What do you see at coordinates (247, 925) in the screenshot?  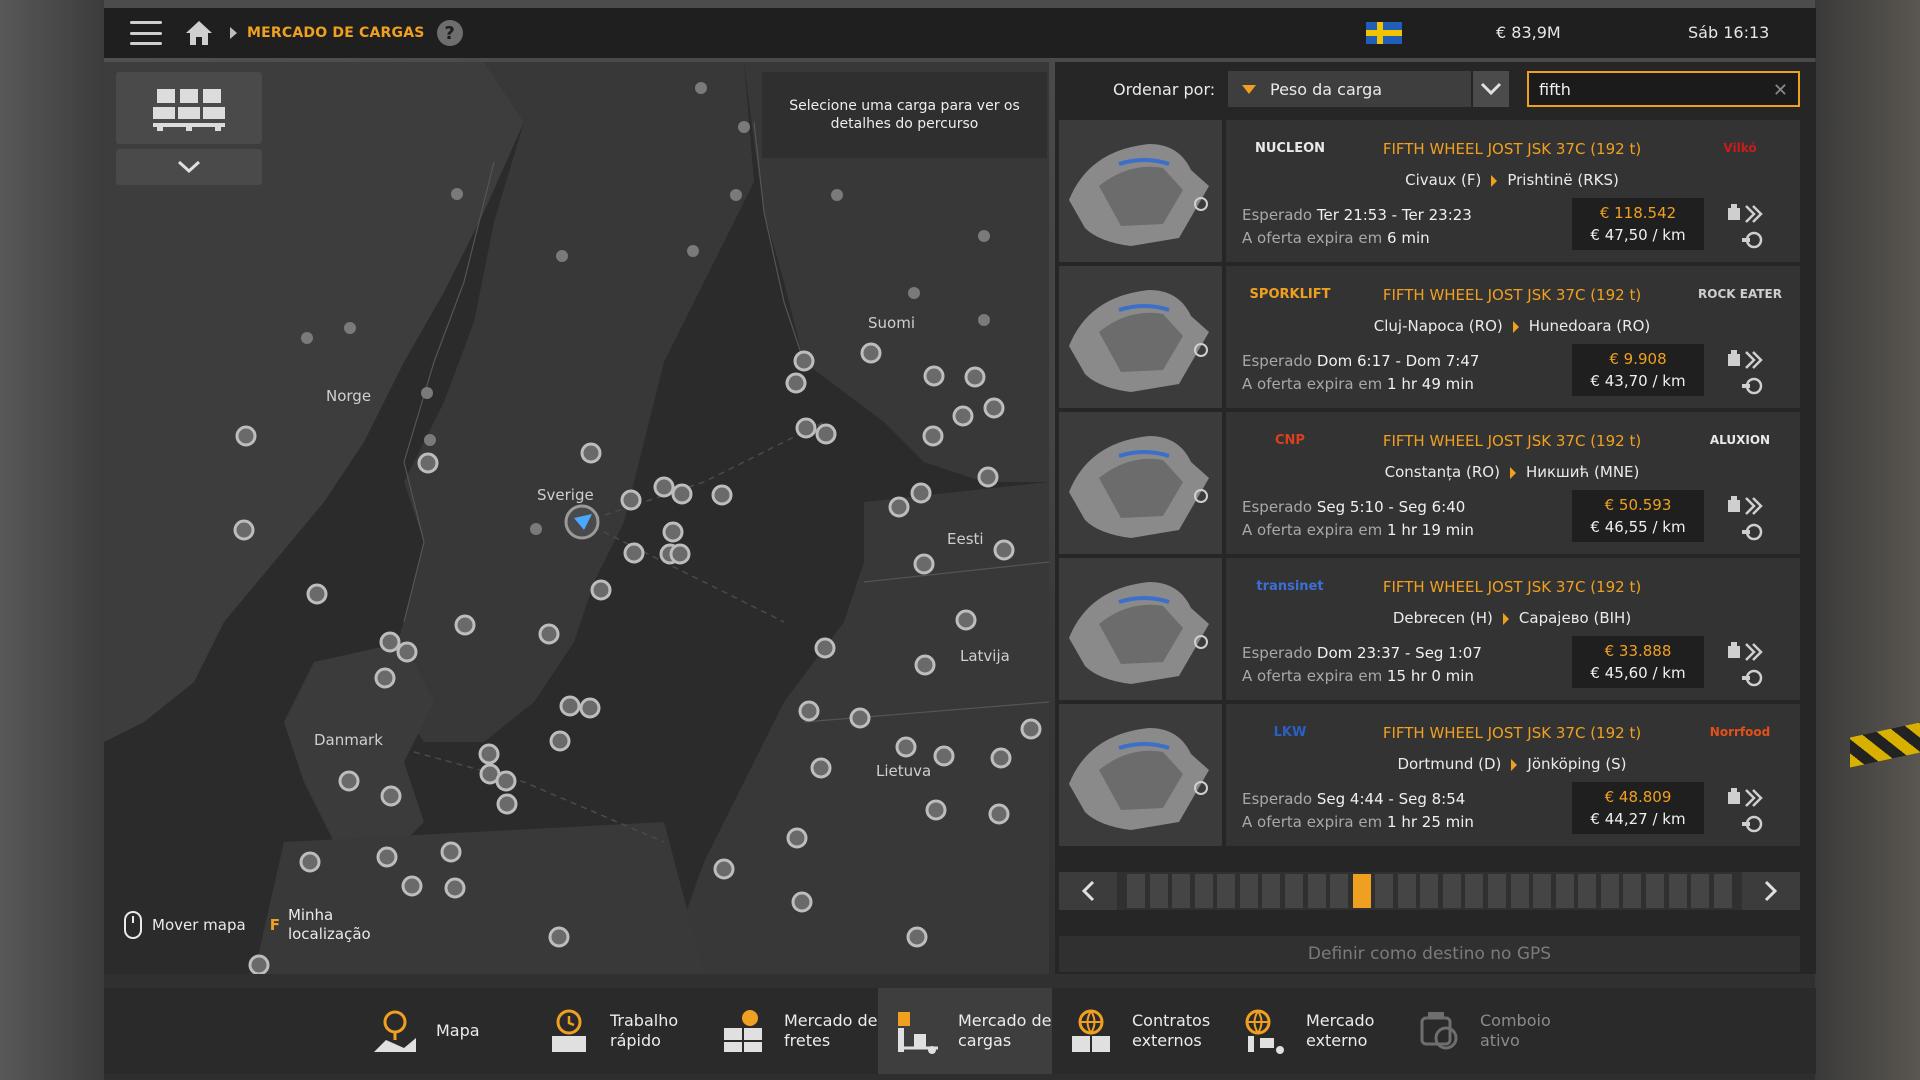 I see `map-footer: Mover mapa F Minha localização` at bounding box center [247, 925].